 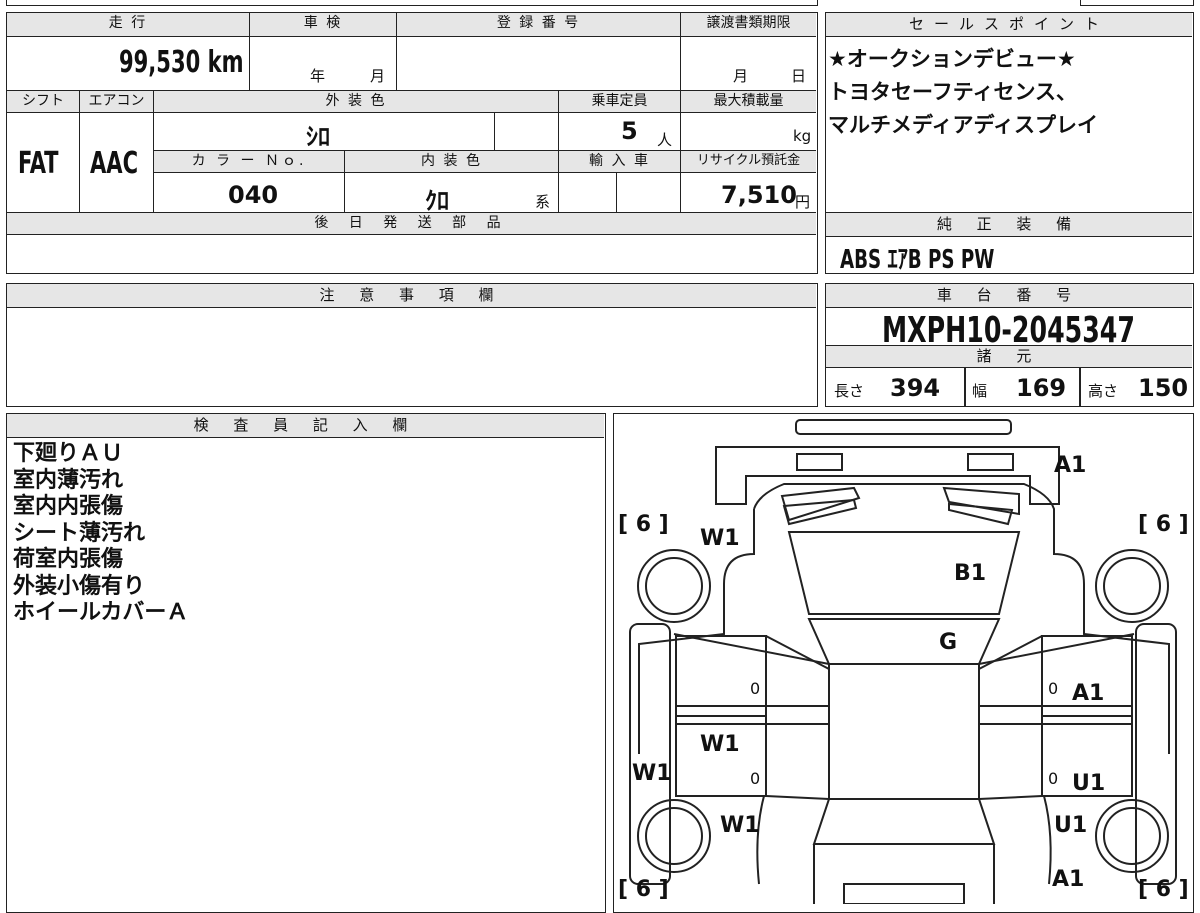 I want to click on interior-color-label: 内 装 色, so click(x=452, y=162).